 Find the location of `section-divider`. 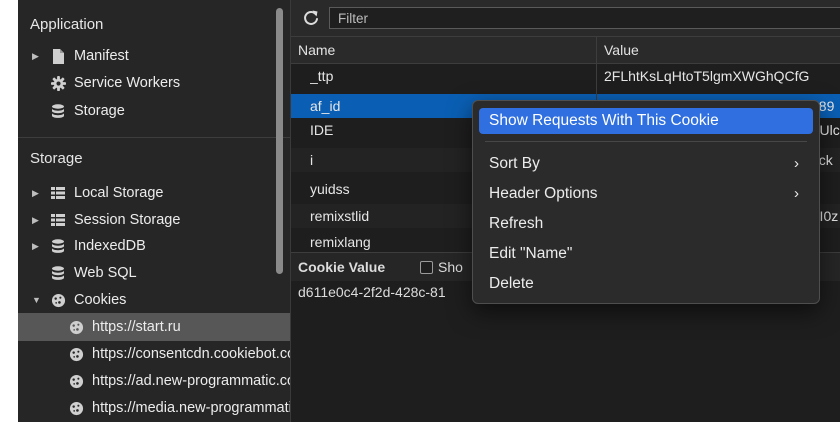

section-divider is located at coordinates (154, 137).